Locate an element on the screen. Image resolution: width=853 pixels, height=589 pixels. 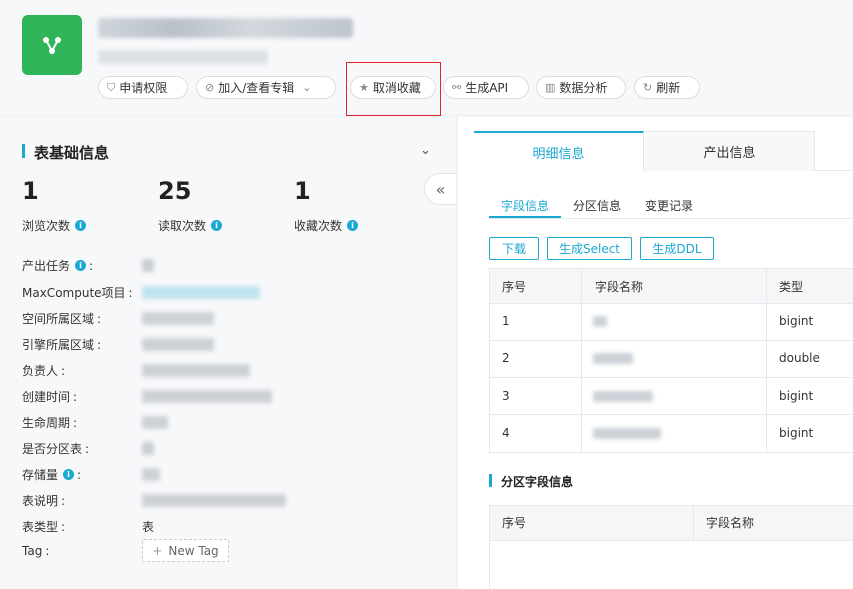
favorite-count-text: 收藏次数 is located at coordinates (318, 226).